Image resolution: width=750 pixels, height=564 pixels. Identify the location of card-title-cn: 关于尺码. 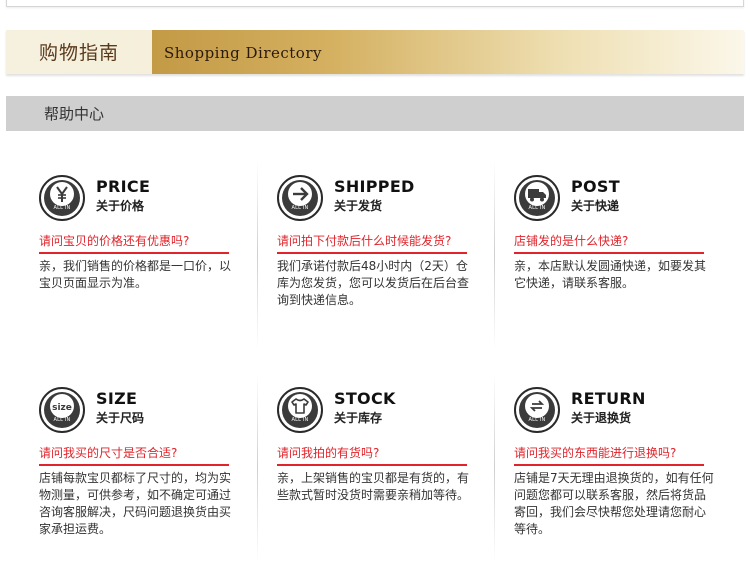
(120, 418).